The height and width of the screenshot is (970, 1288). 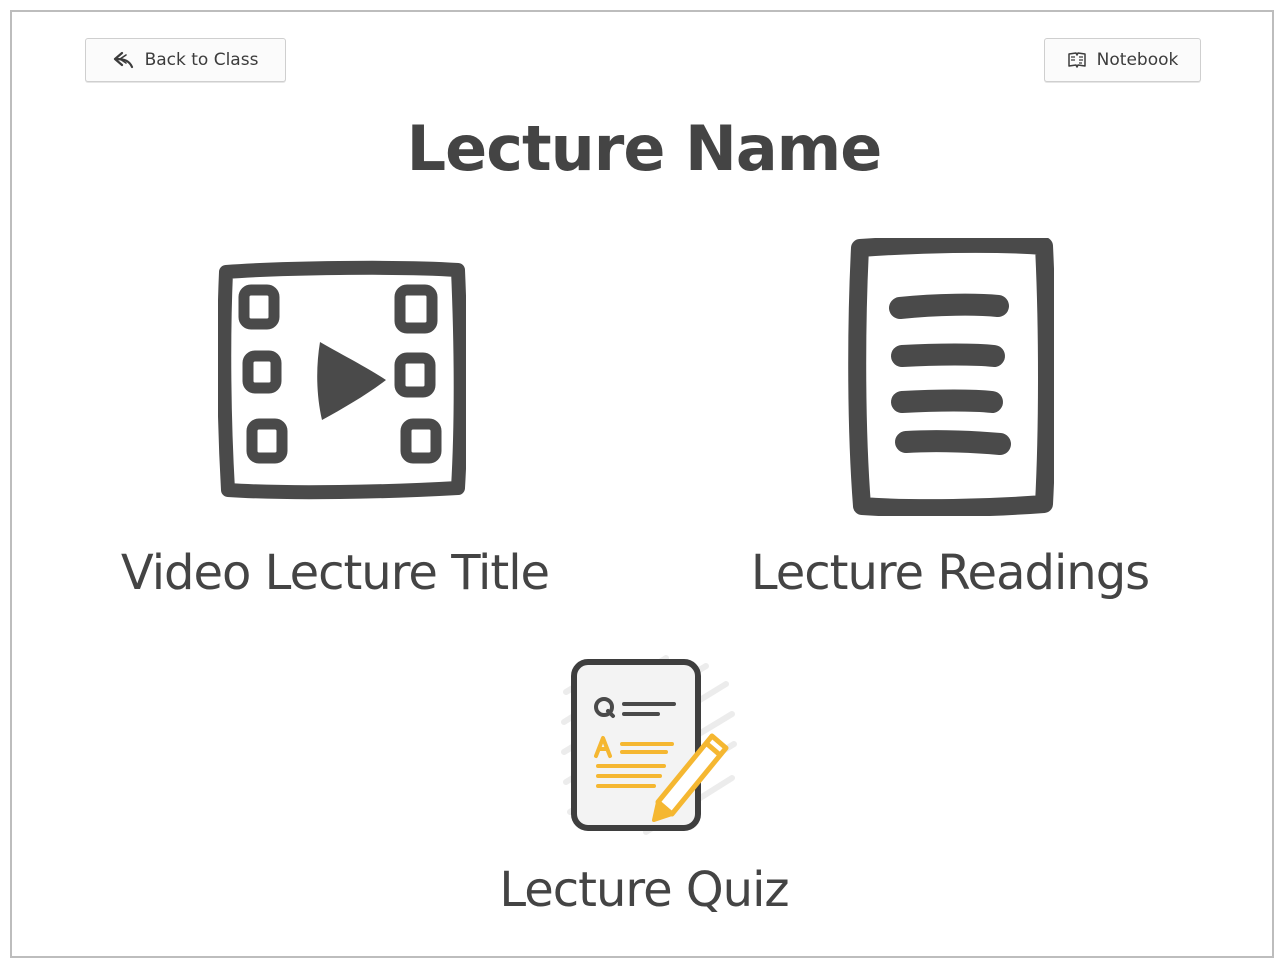 I want to click on notebook-label: Notebook, so click(x=1137, y=60).